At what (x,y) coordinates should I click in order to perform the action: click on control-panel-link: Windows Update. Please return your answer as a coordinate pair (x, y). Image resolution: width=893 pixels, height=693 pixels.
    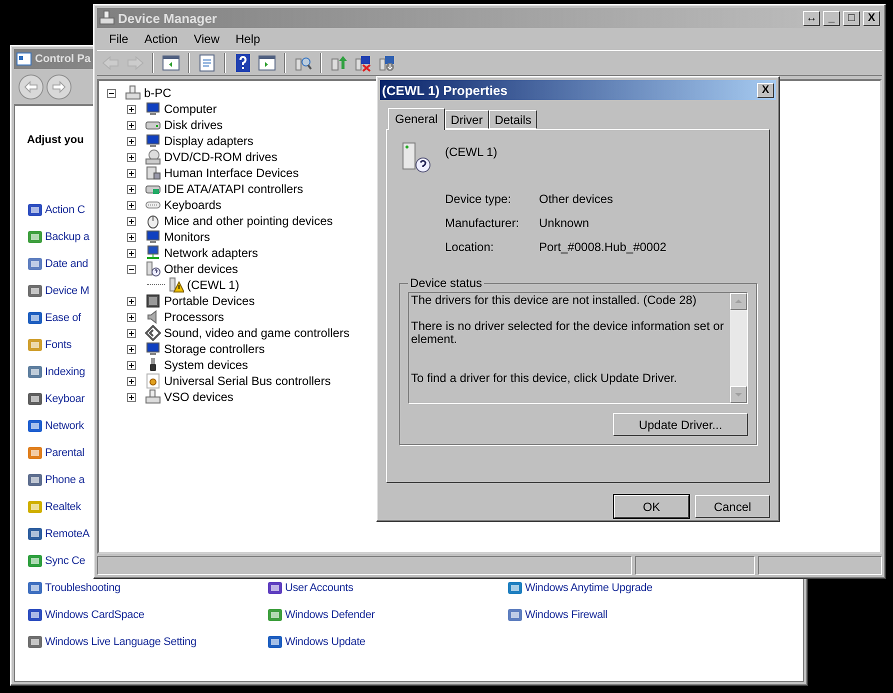
    Looking at the image, I should click on (316, 641).